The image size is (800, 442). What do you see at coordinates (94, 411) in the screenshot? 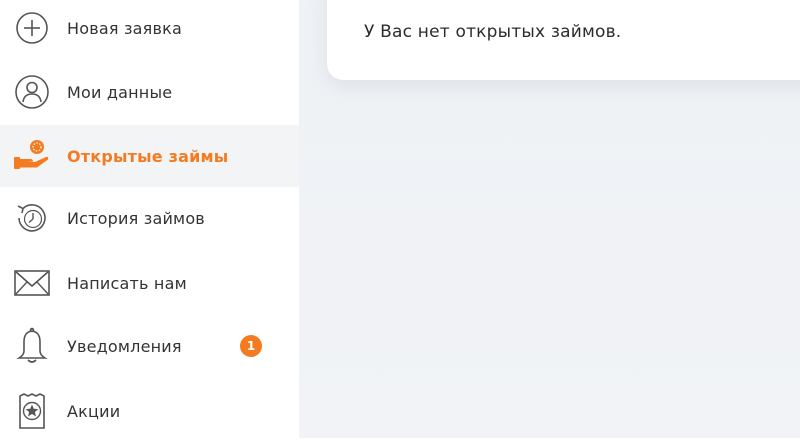
I see `sidebar-item-label: Акции` at bounding box center [94, 411].